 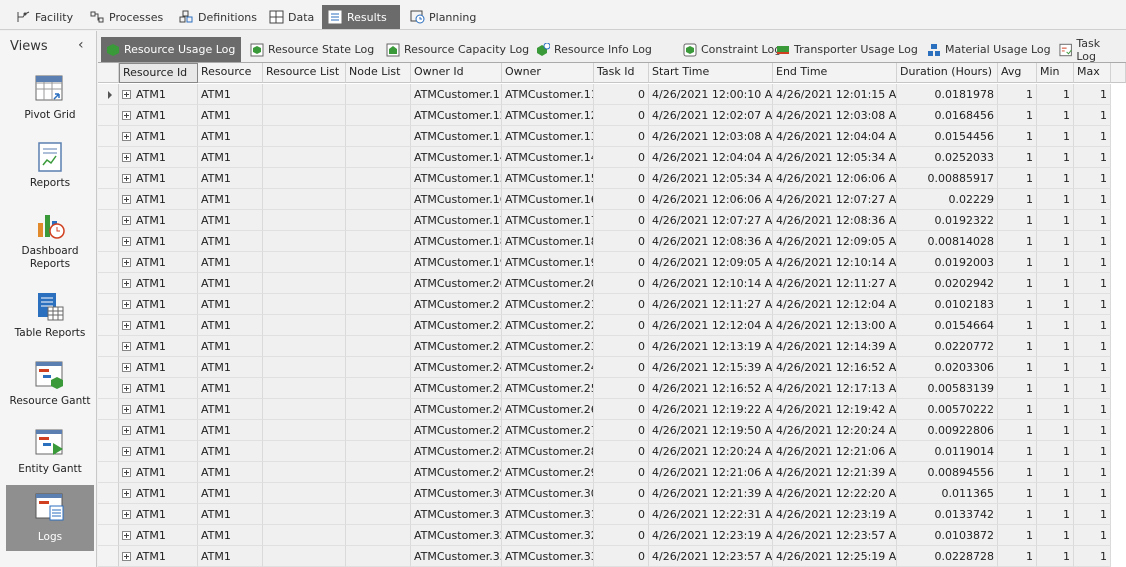 I want to click on column-header: Resource Id, so click(x=158, y=73).